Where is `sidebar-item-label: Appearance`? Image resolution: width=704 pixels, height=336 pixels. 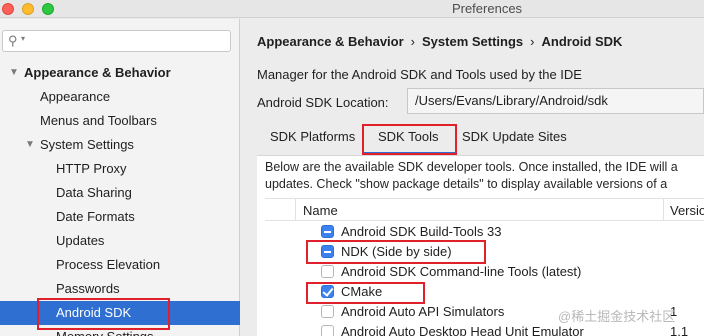
sidebar-item-label: Appearance is located at coordinates (75, 96).